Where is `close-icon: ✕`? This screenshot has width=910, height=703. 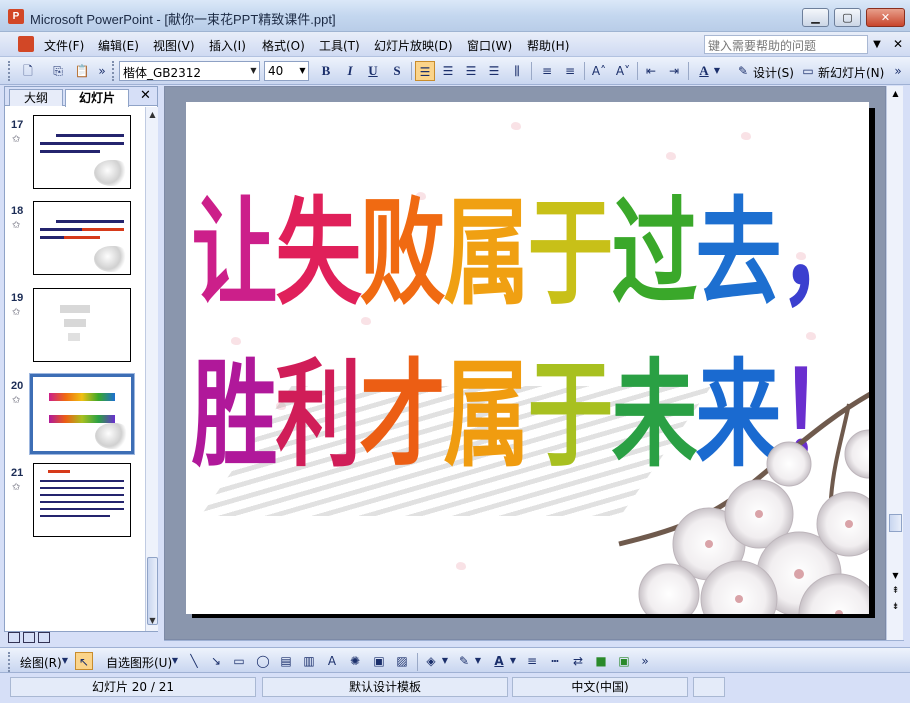
close-icon: ✕ is located at coordinates (145, 95).